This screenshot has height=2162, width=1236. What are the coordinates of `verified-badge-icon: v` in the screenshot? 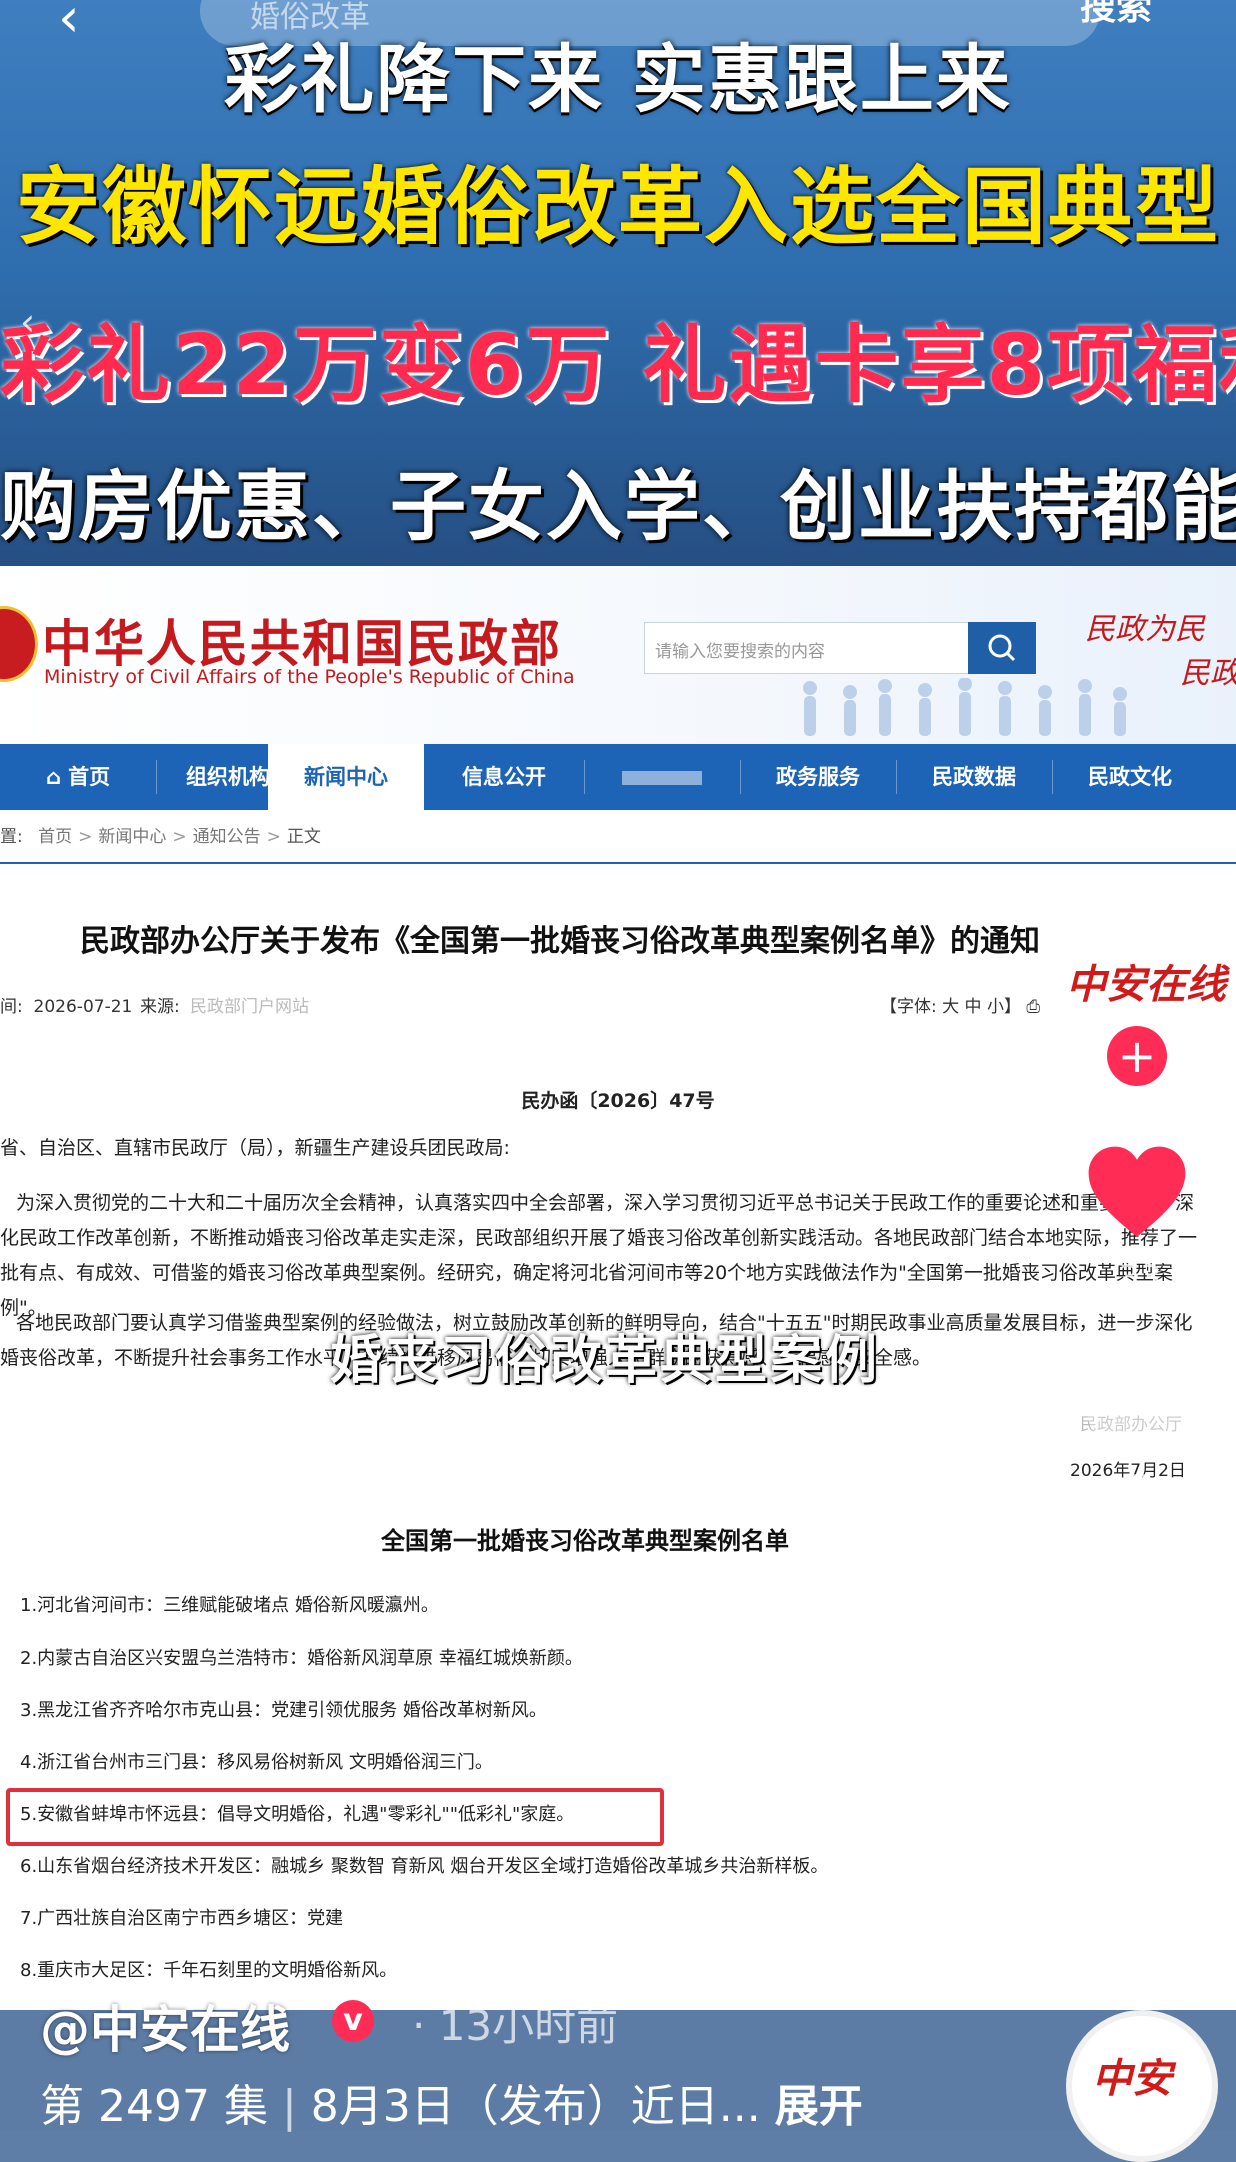 It's located at (353, 2021).